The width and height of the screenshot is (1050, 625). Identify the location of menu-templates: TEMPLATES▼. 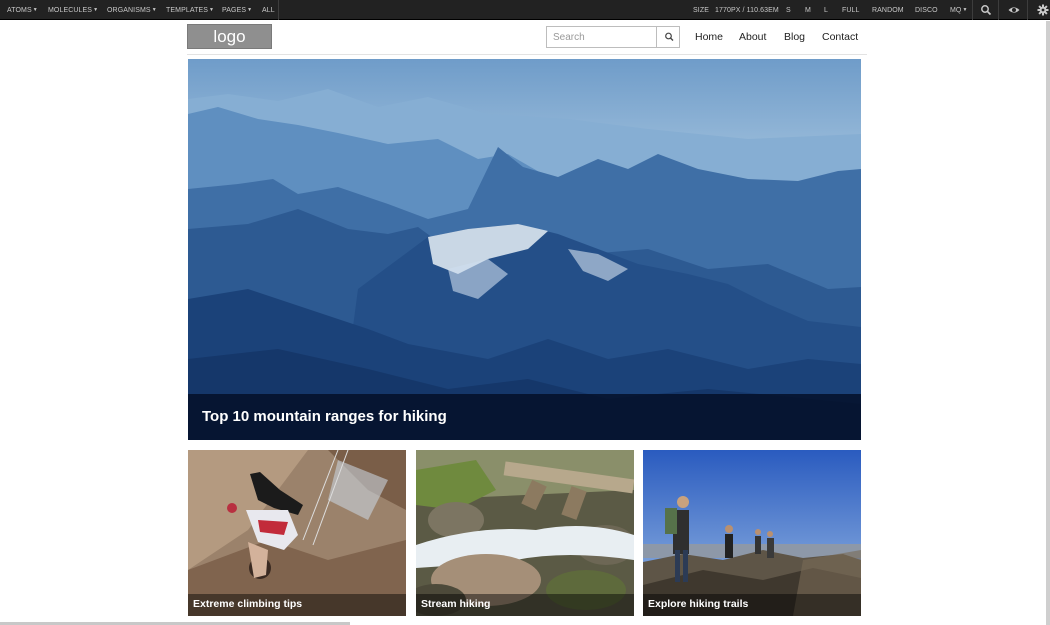
(190, 10).